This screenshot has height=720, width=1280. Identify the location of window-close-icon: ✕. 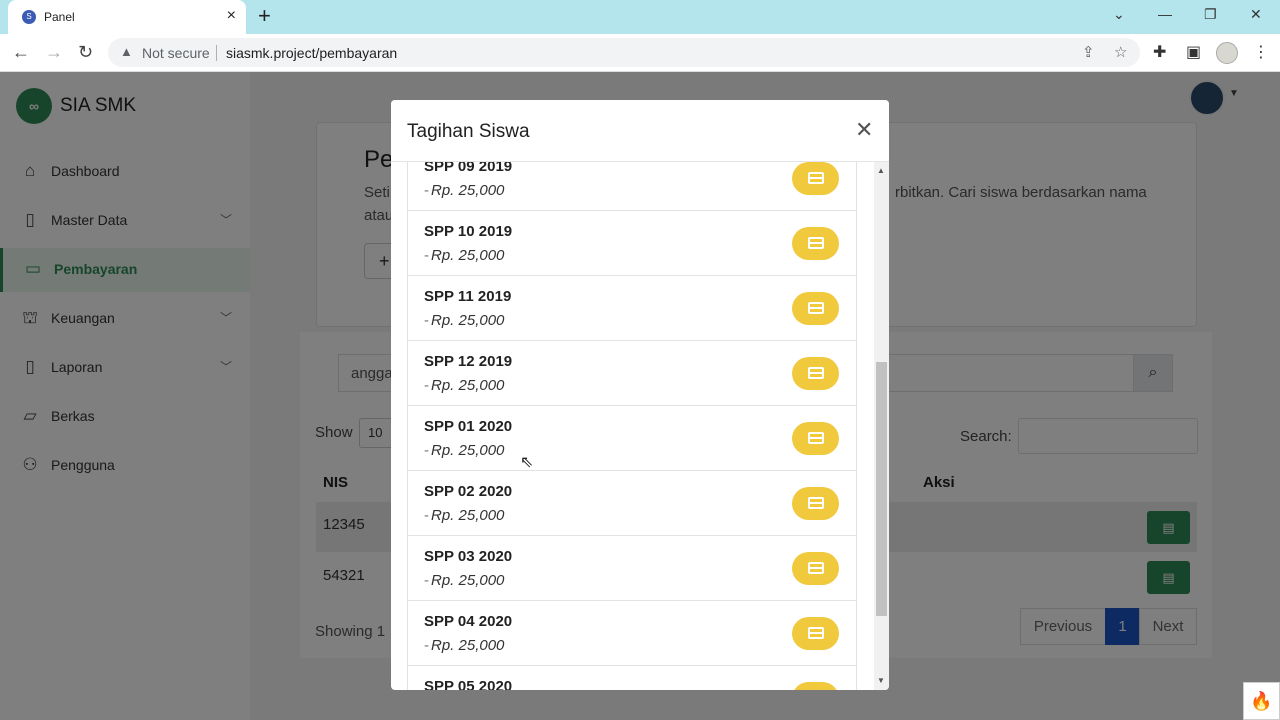
(1256, 14).